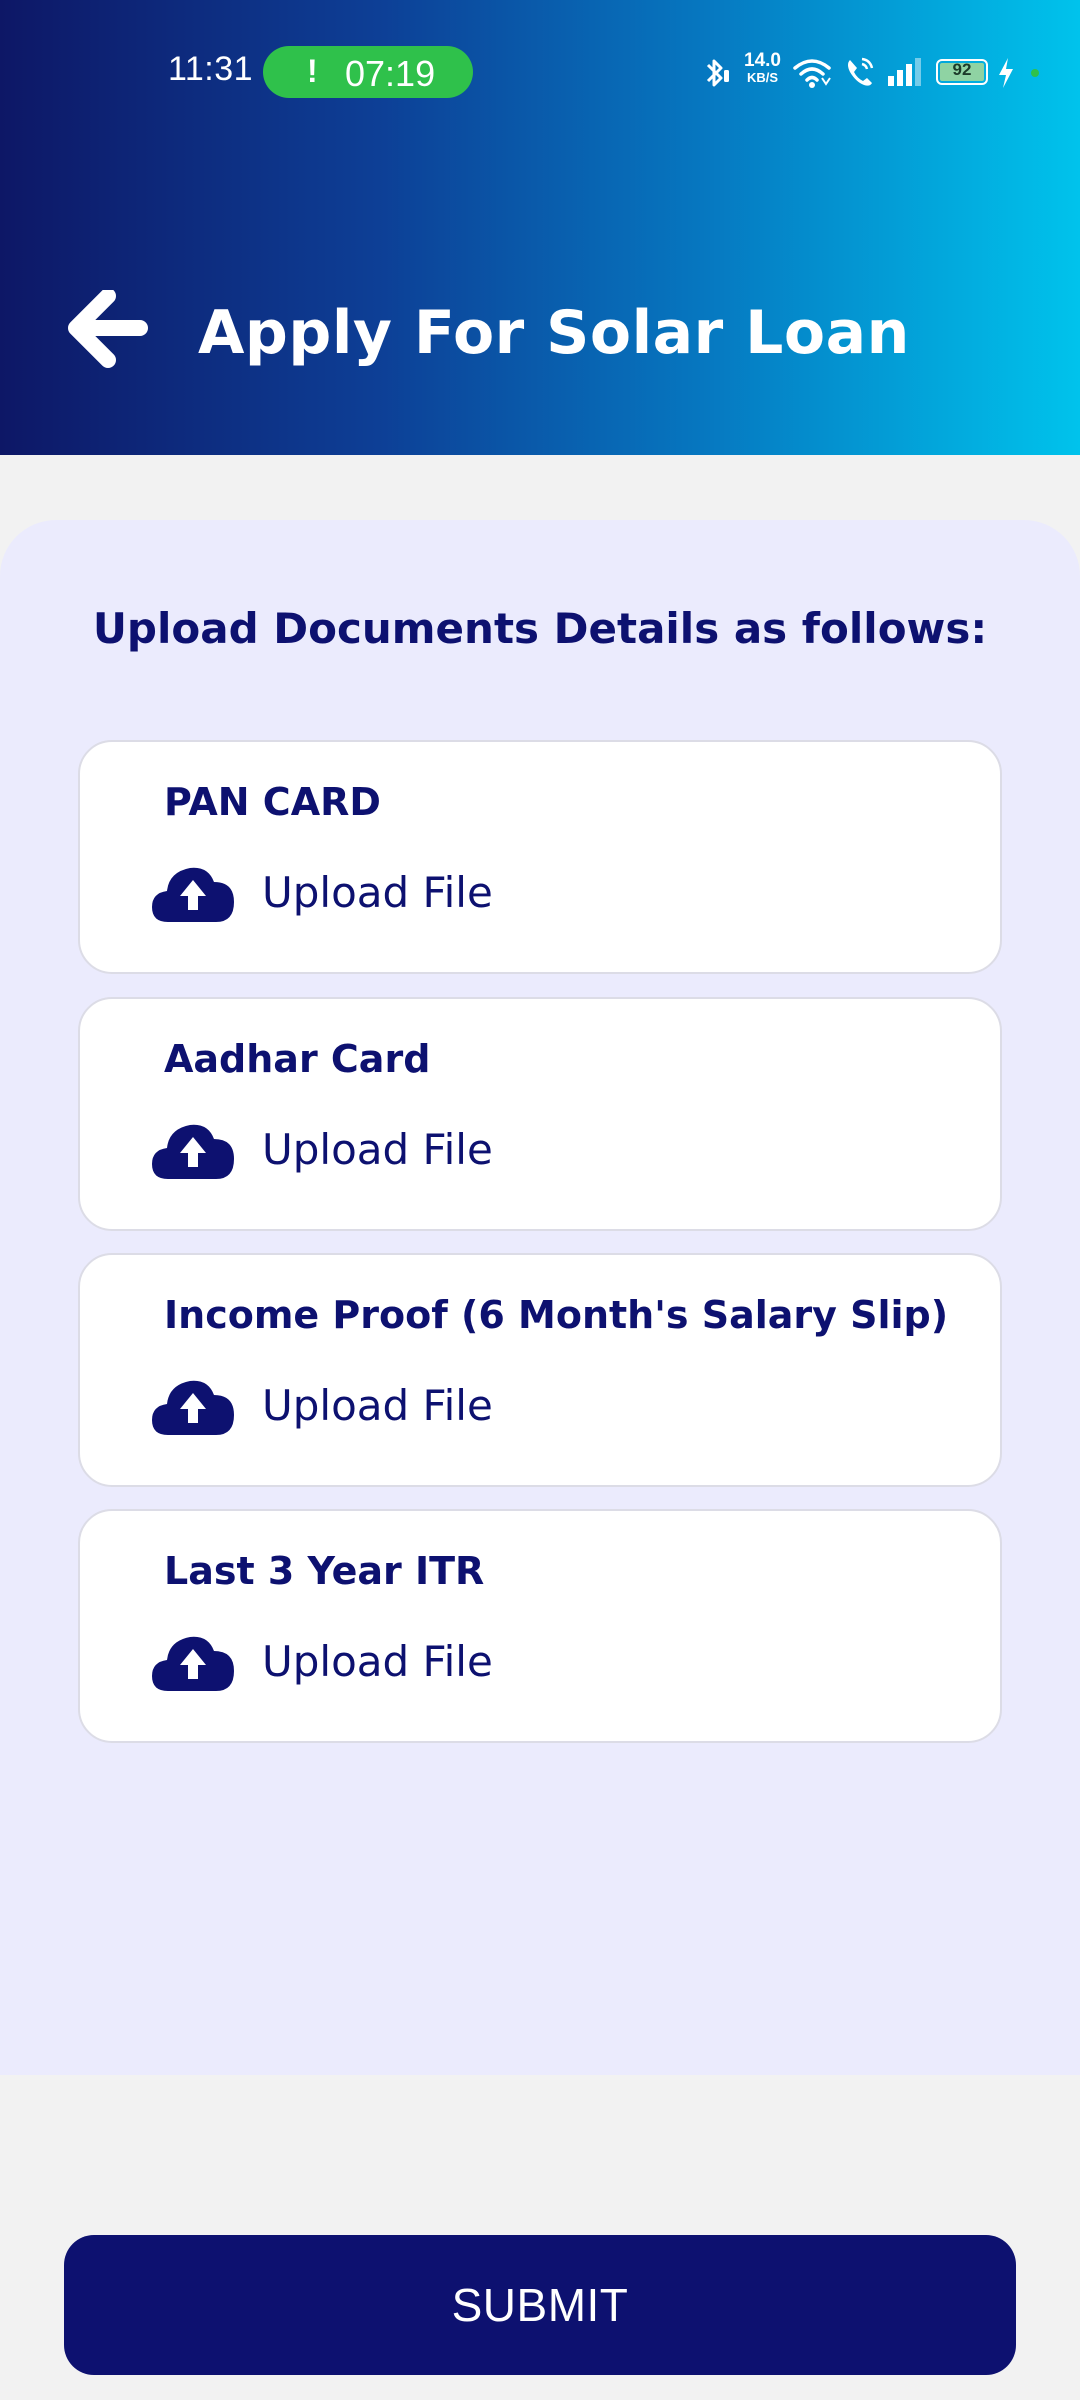  I want to click on document-title: Income Proof (6 Month's Salary Slip), so click(556, 1315).